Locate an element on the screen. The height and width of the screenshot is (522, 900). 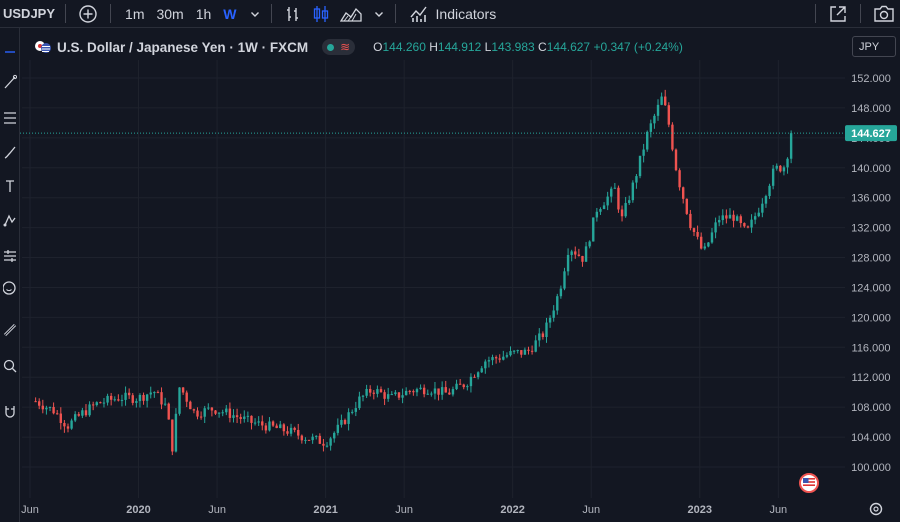
last-price-tag-label: 144.627 is located at coordinates (871, 134).